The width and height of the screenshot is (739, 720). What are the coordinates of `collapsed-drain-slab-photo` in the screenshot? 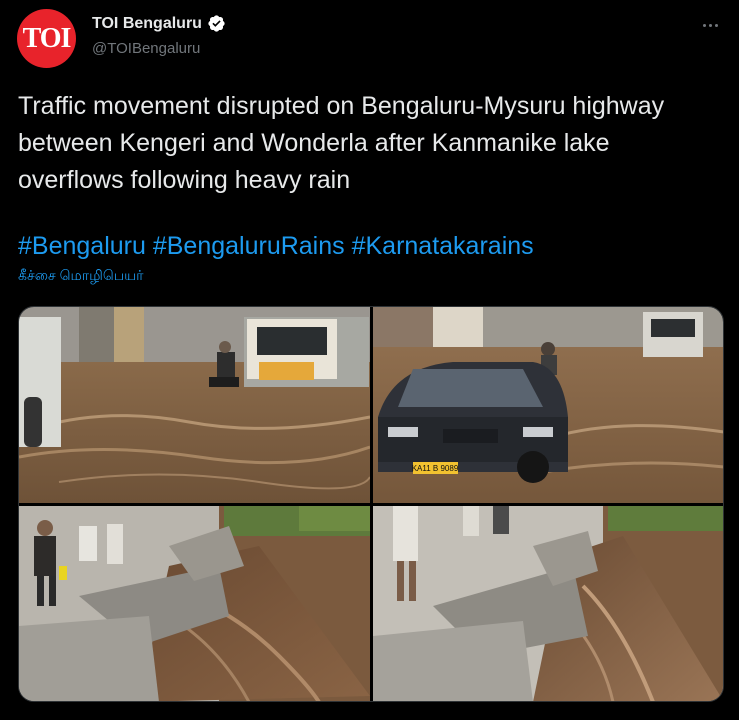 It's located at (194, 603).